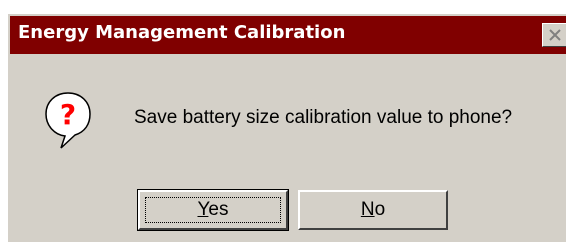 This screenshot has height=242, width=566. I want to click on yes-button-label: Yes, so click(212, 210).